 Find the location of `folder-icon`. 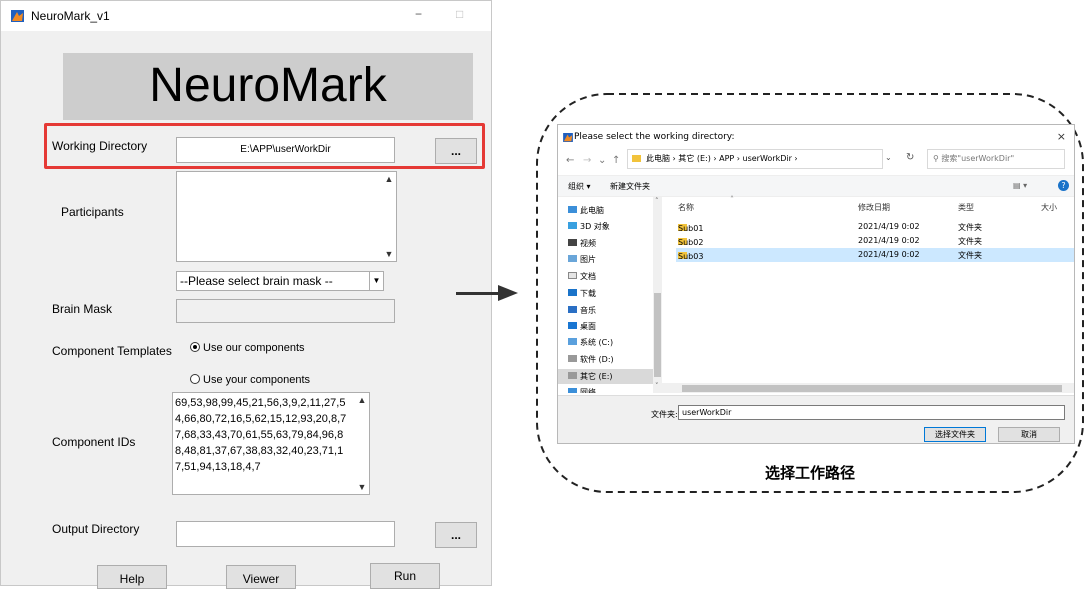

folder-icon is located at coordinates (636, 158).